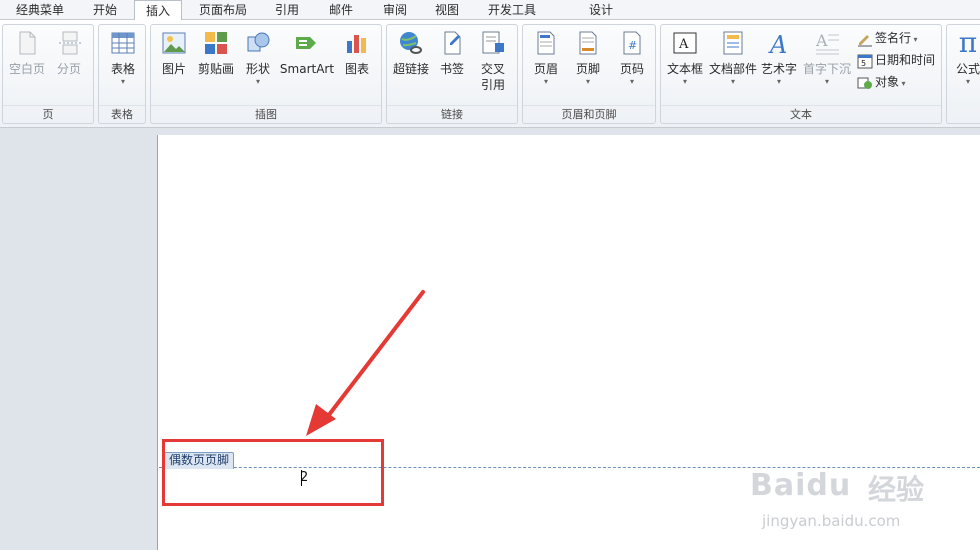 This screenshot has height=550, width=980. Describe the element at coordinates (896, 489) in the screenshot. I see `watermark-cn: 经验` at that location.